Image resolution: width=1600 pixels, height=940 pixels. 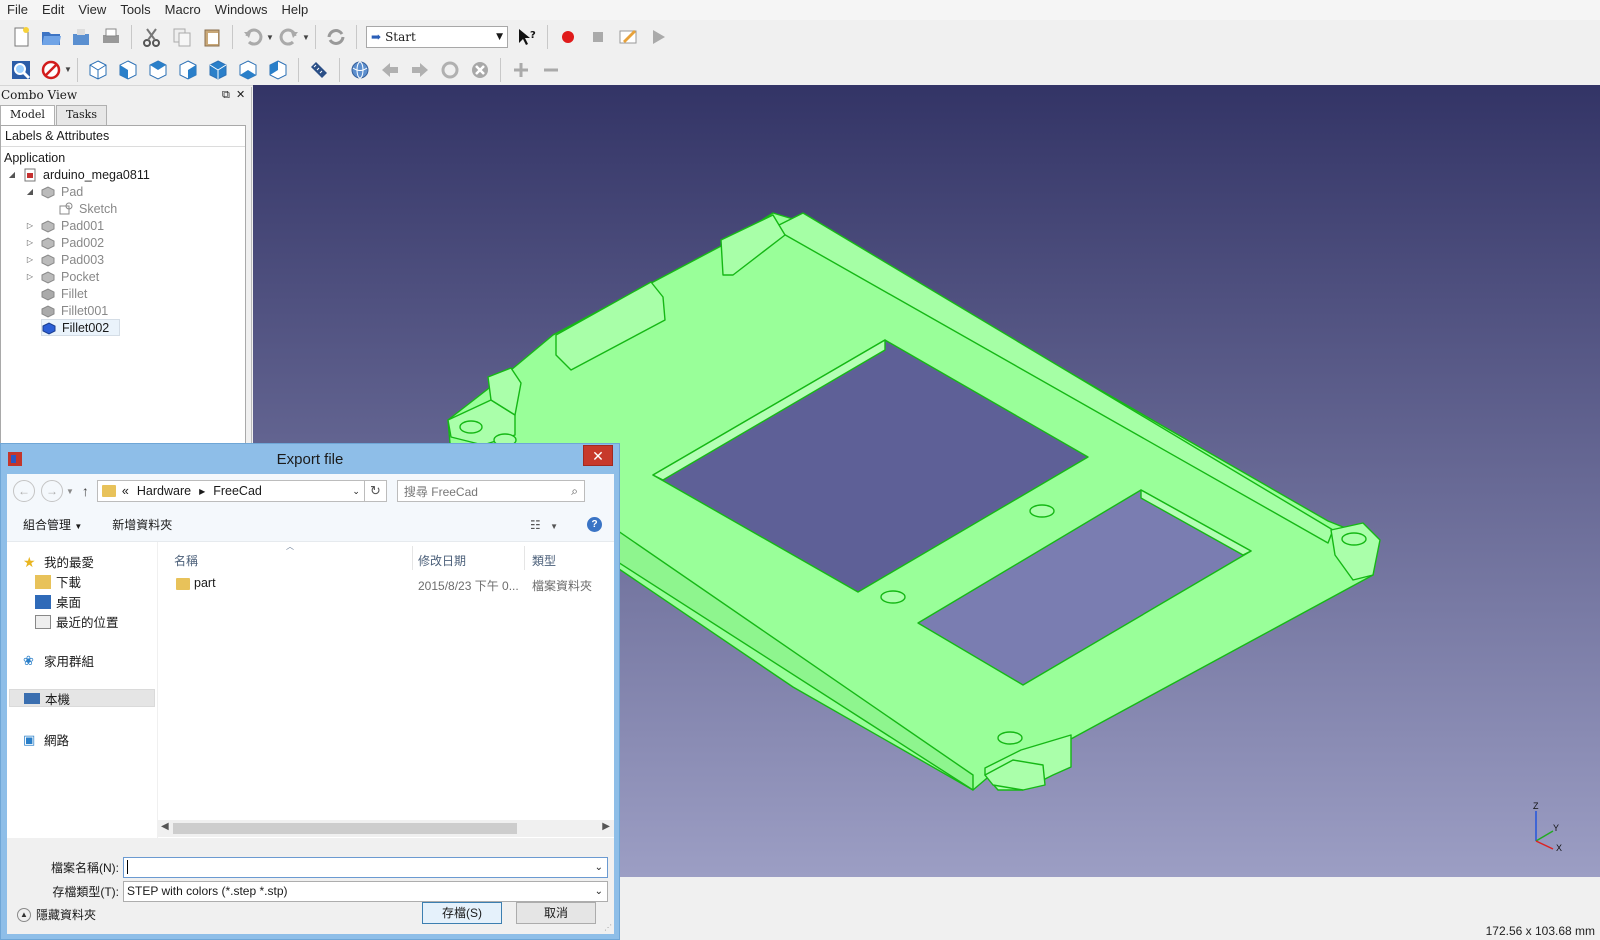 I want to click on menu-windows: Windows, so click(x=241, y=10).